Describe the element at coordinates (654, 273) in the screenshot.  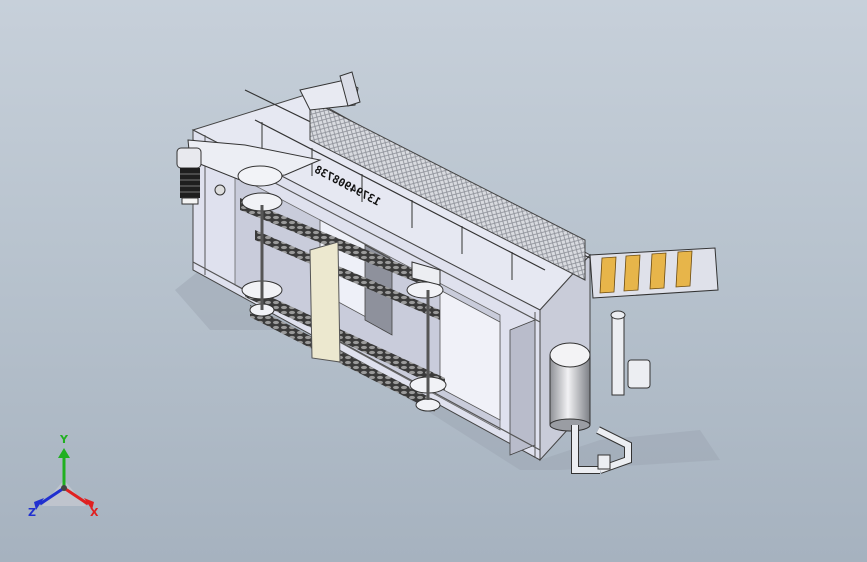
I see `discharge-grill` at that location.